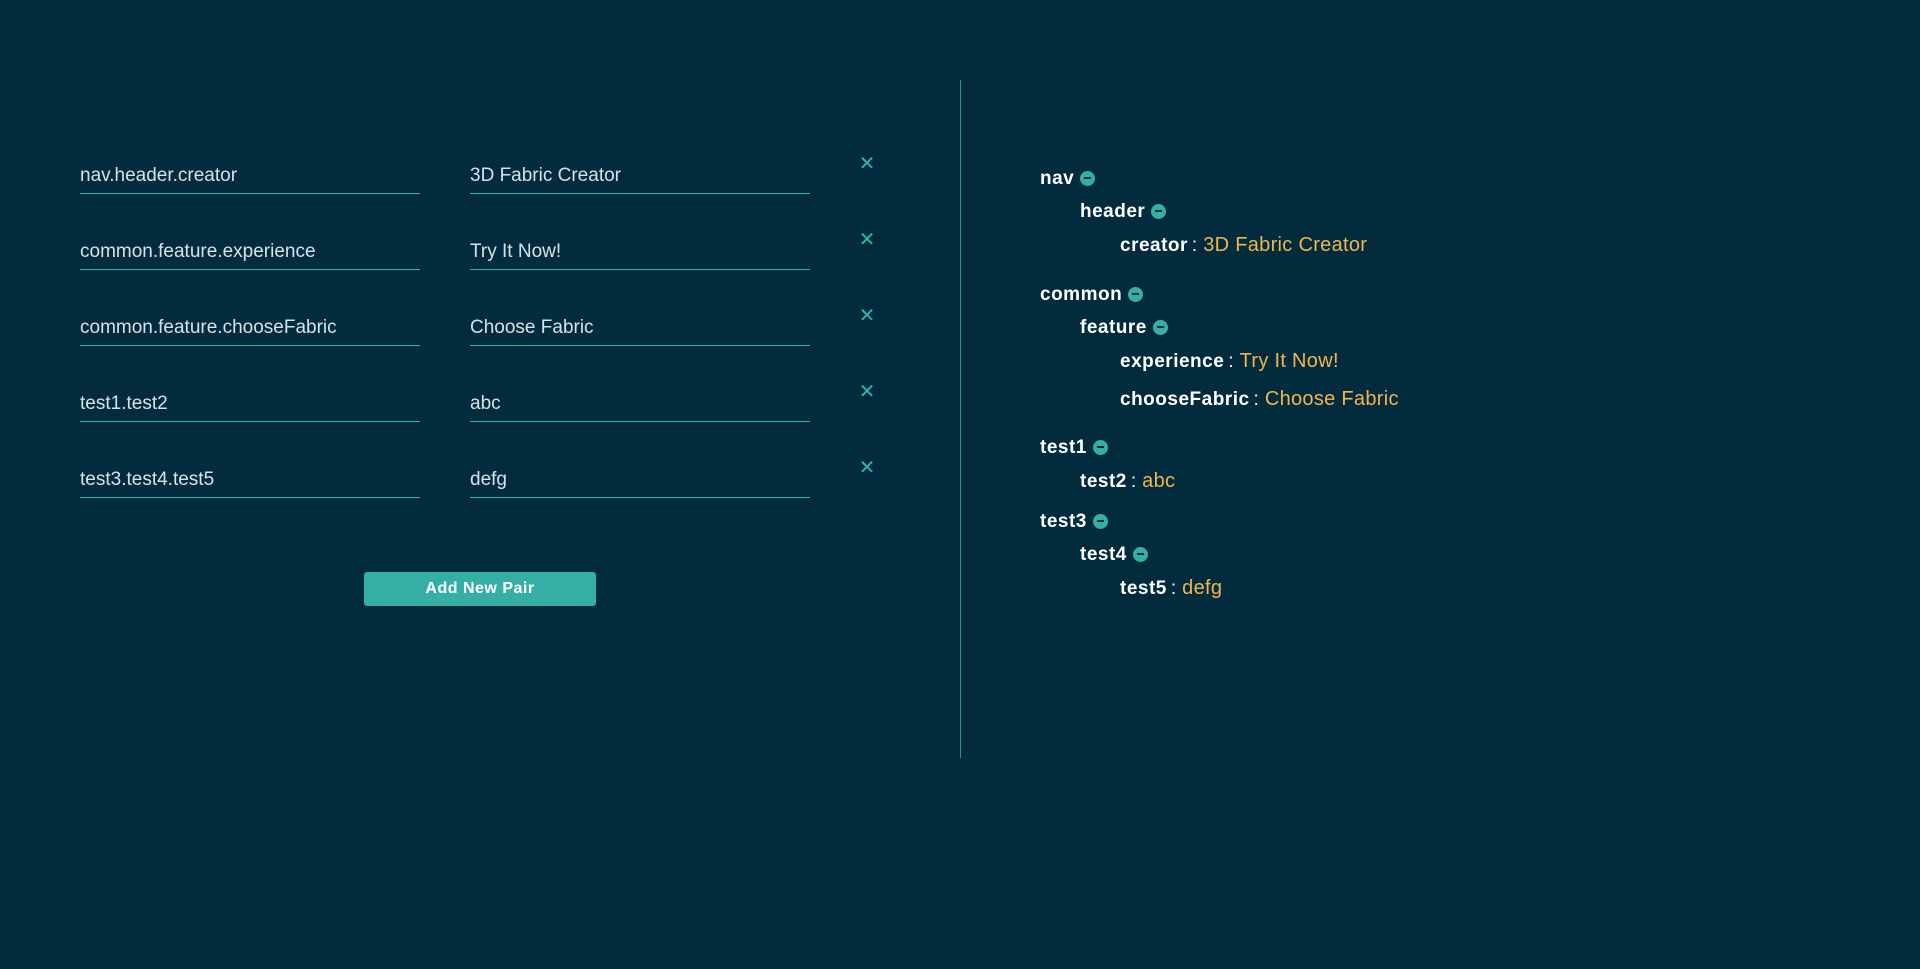  What do you see at coordinates (1185, 399) in the screenshot?
I see `tree-leaf-key: chooseFabric` at bounding box center [1185, 399].